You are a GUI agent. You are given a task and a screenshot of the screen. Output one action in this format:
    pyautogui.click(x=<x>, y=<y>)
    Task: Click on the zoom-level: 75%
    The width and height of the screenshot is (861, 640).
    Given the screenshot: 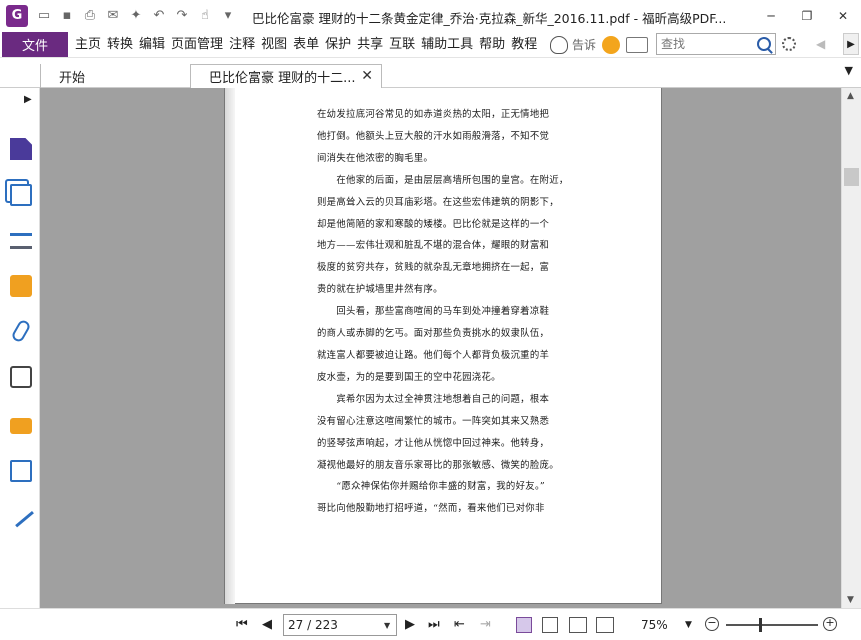 What is the action you would take?
    pyautogui.click(x=654, y=625)
    